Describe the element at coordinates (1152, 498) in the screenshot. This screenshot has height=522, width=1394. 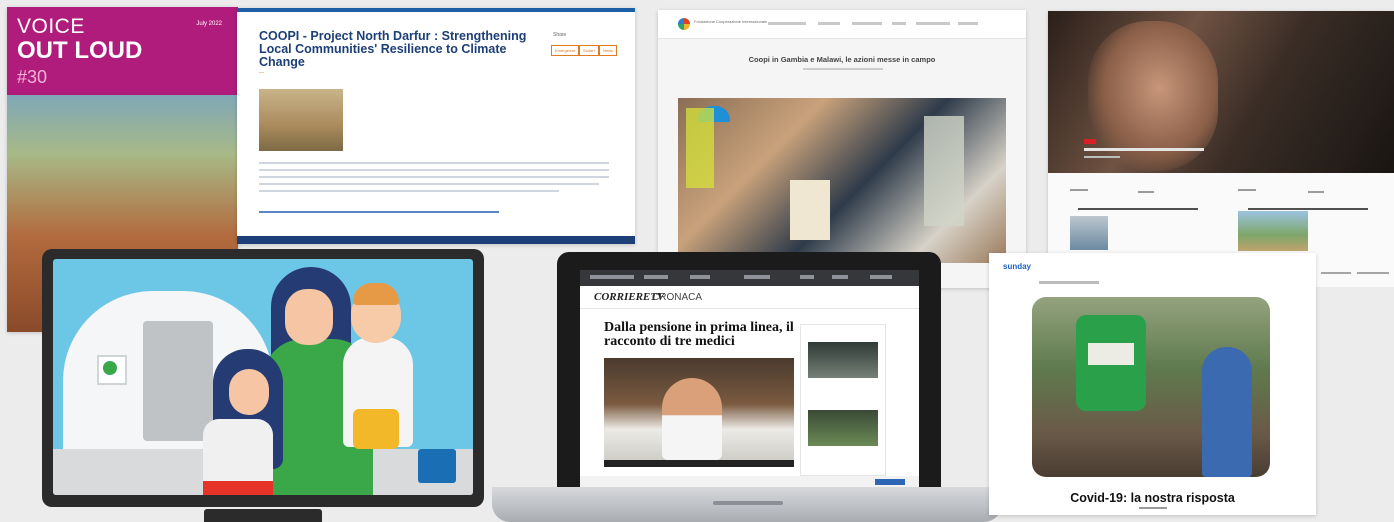
I see `article-caption: Covid-19: la nostra risposta` at that location.